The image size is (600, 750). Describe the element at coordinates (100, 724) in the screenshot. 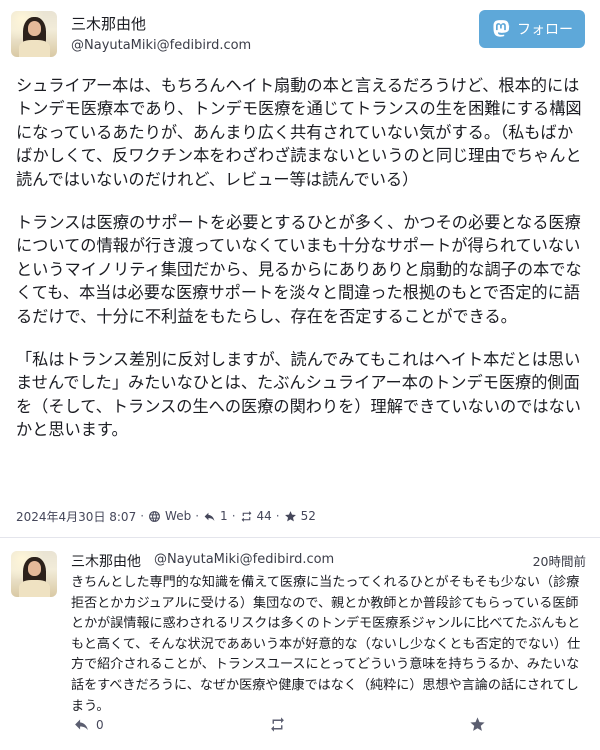

I see `reply-count: 0` at that location.